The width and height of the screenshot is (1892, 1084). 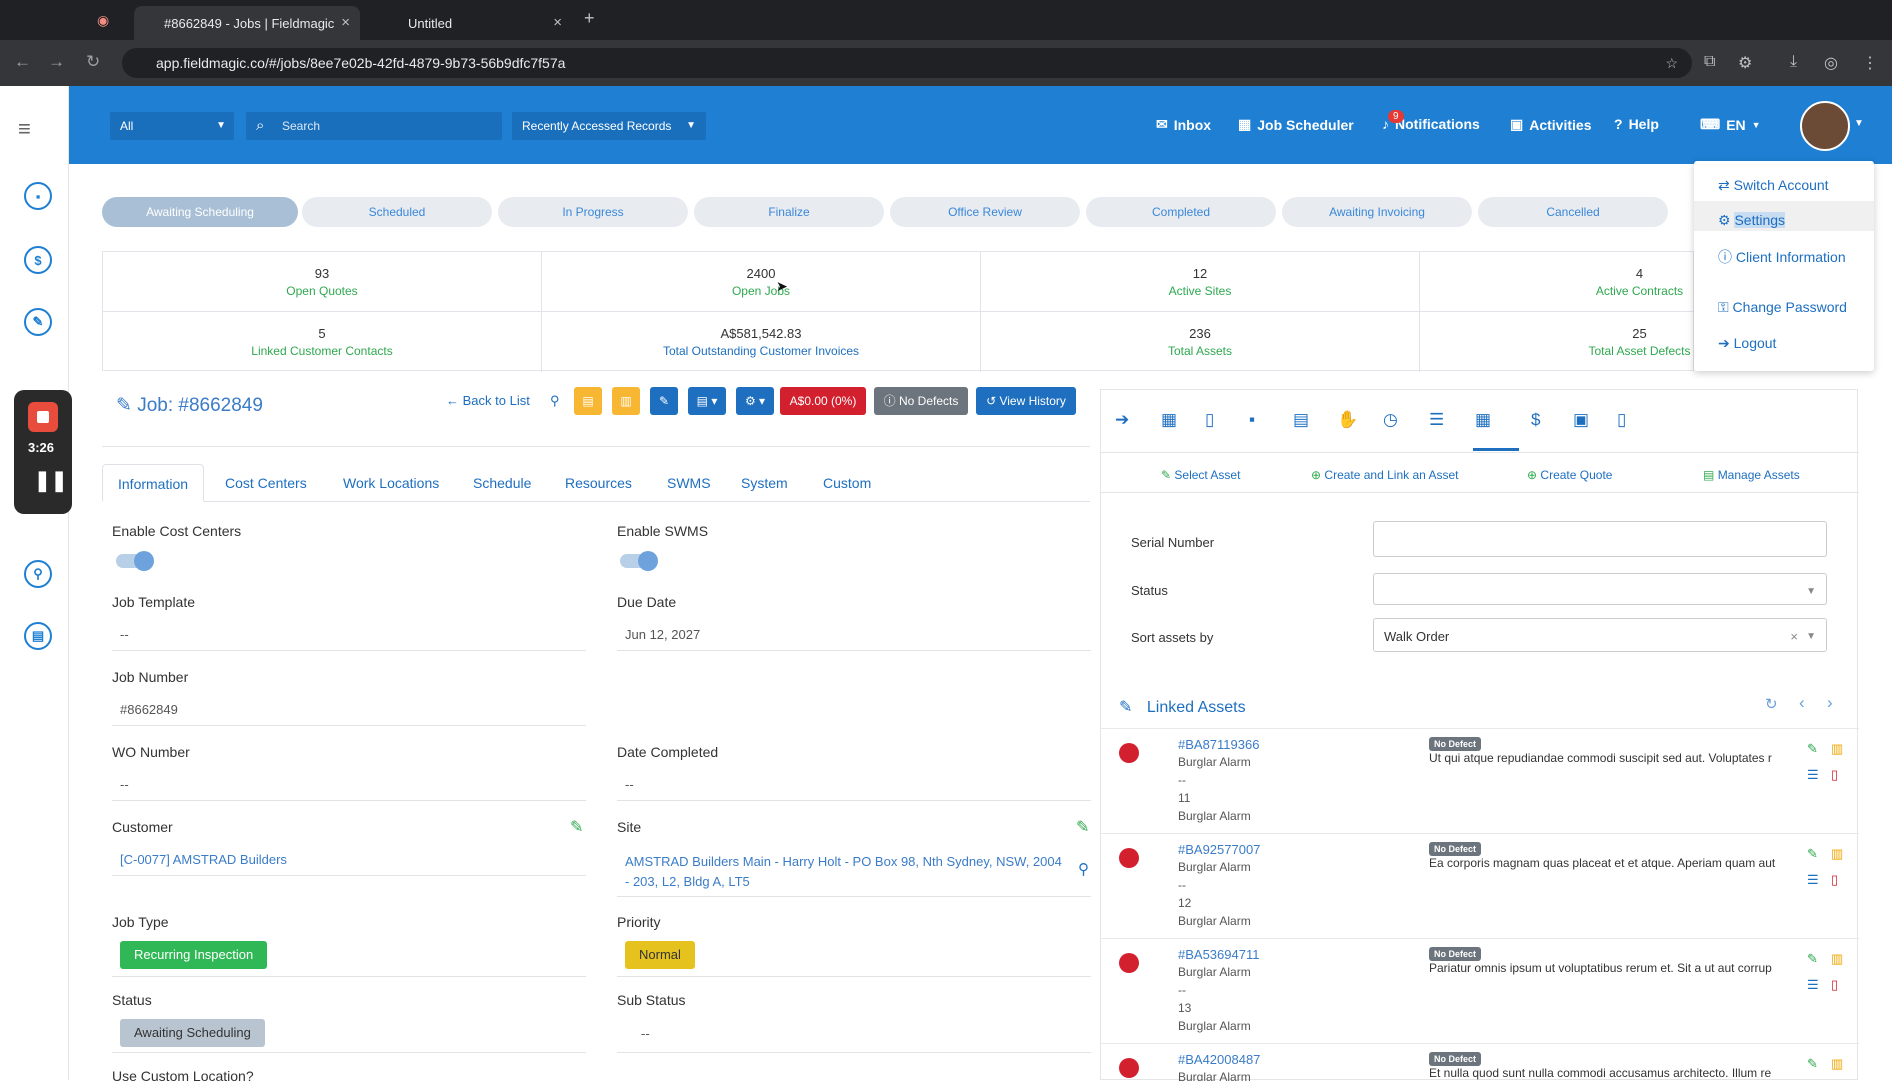 I want to click on settings-dropdown-button: ⚙ ▾, so click(x=755, y=401).